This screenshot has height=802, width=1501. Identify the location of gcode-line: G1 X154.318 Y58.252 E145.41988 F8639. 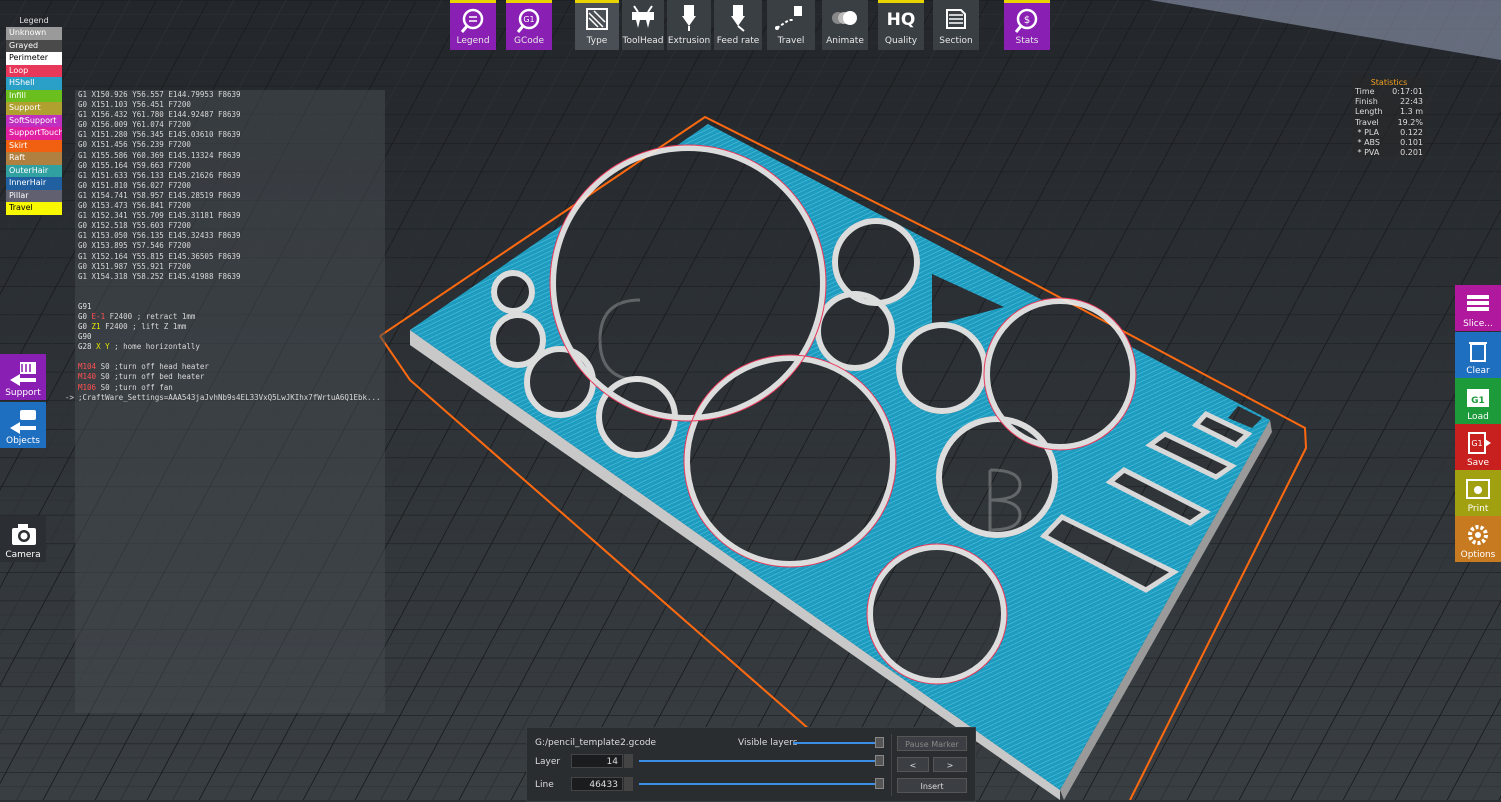
(230, 277).